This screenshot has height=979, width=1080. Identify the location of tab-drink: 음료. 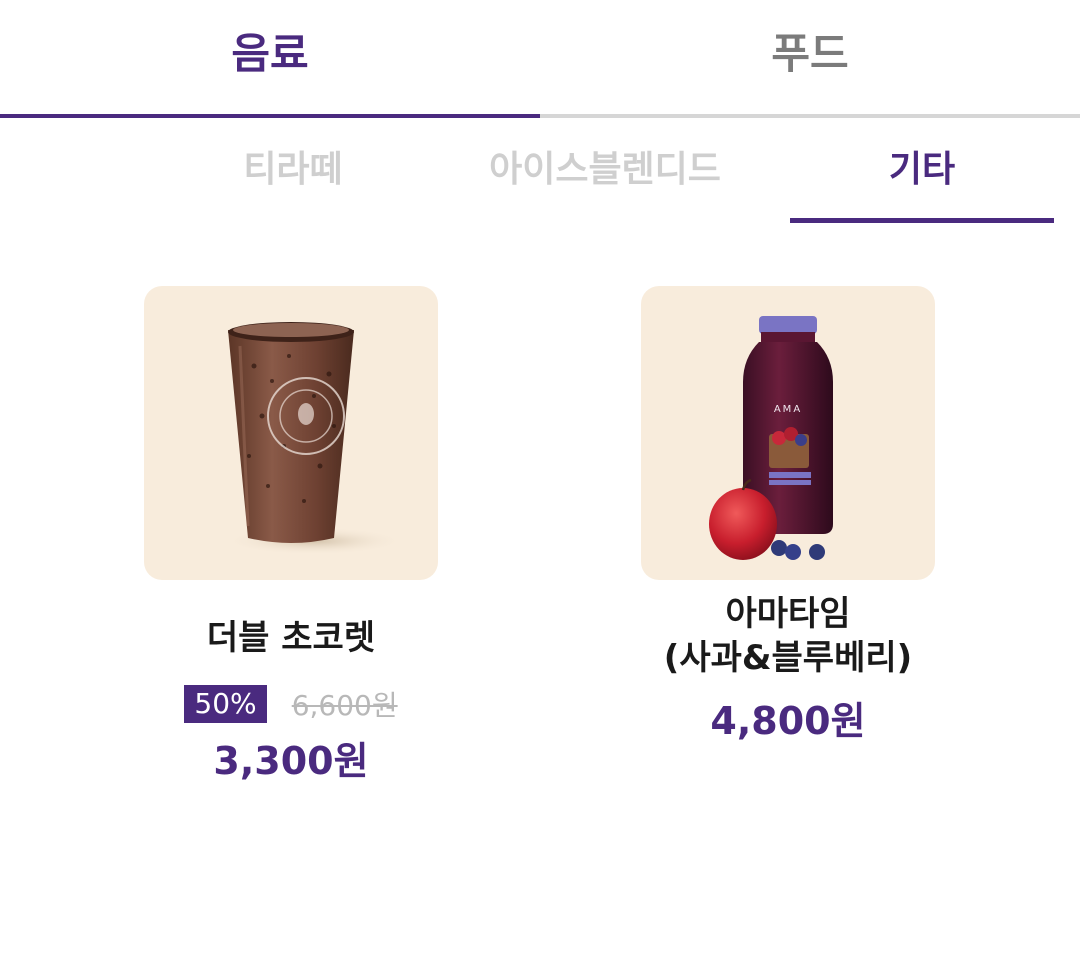
(270, 59).